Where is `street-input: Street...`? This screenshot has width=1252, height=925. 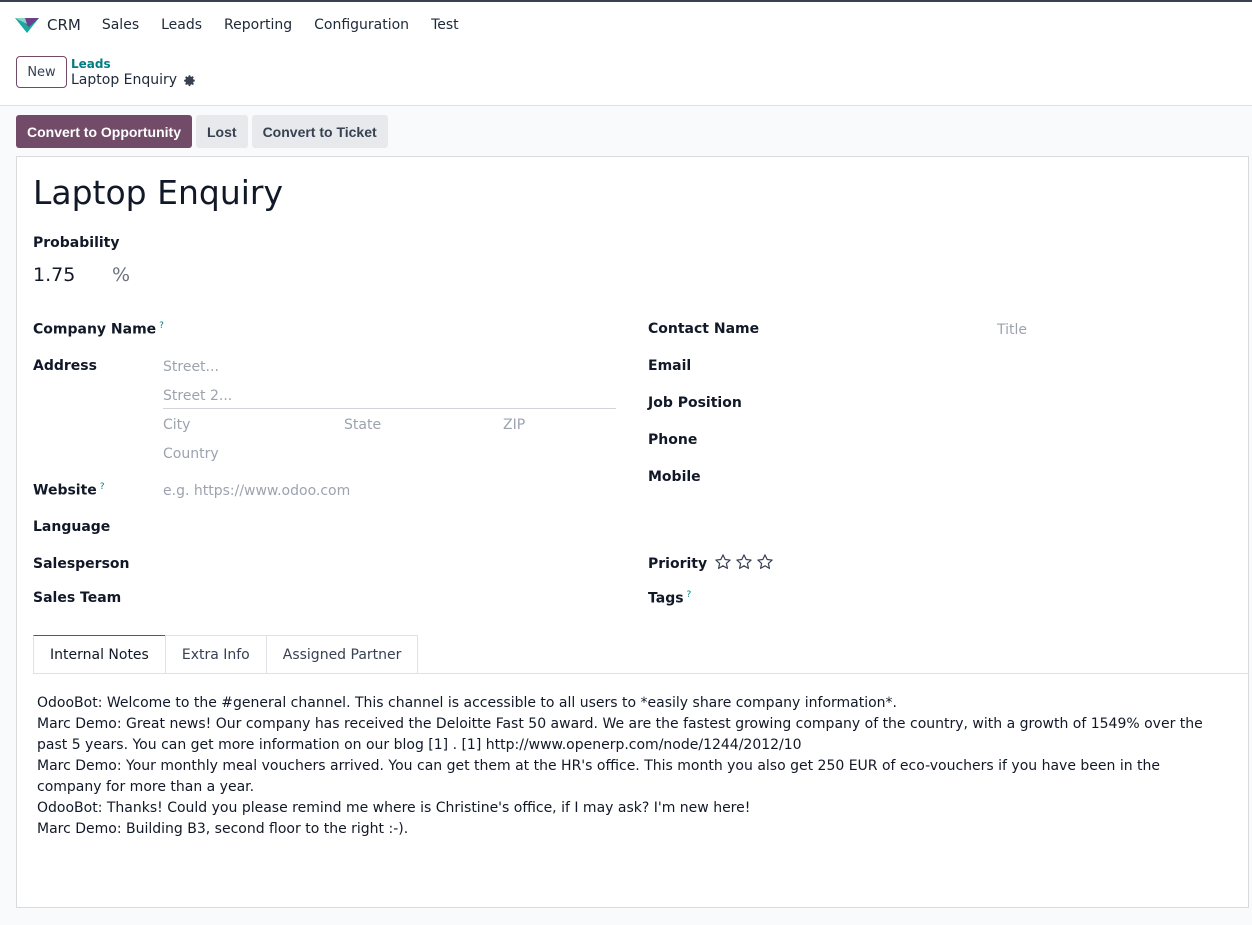 street-input: Street... is located at coordinates (191, 367).